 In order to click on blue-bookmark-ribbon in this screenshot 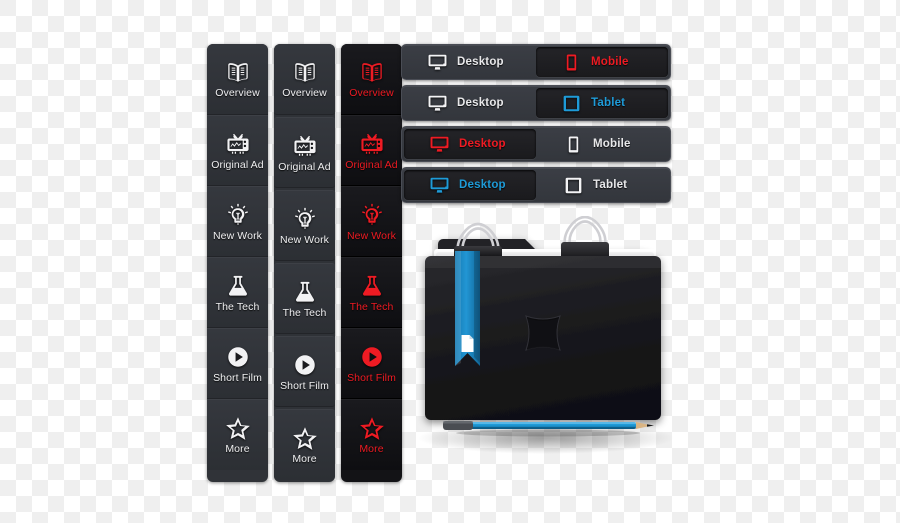, I will do `click(467, 308)`.